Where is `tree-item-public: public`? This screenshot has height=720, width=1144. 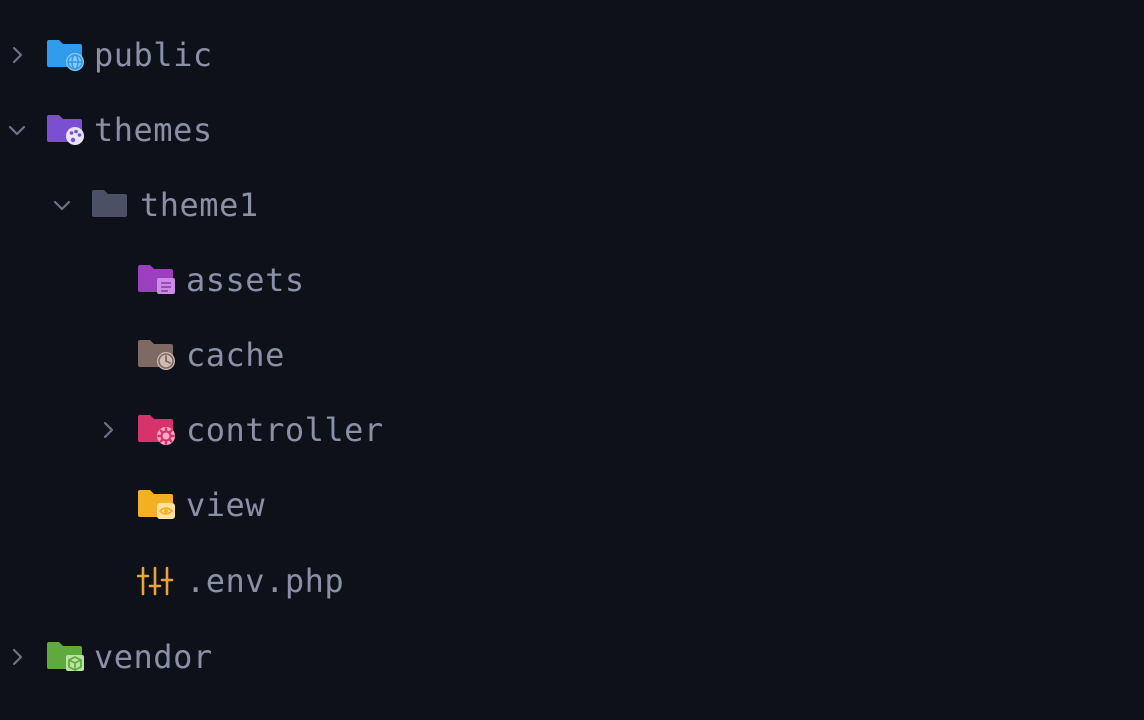 tree-item-public: public is located at coordinates (572, 55).